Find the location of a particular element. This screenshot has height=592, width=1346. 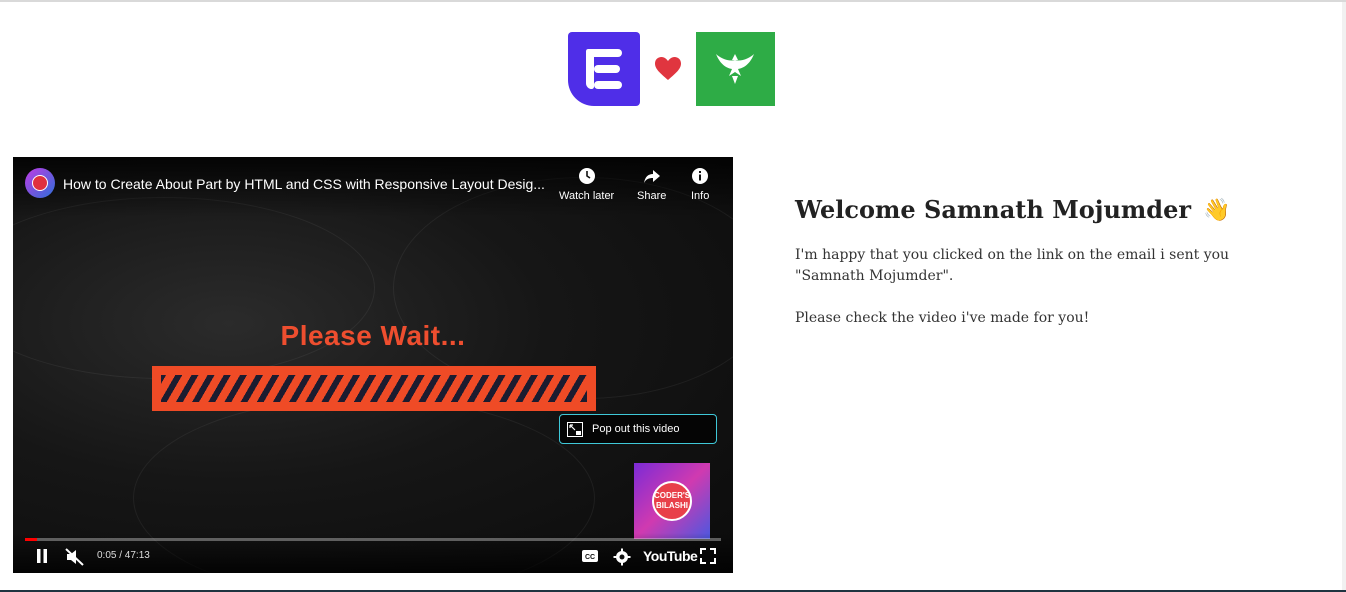

info-icon is located at coordinates (700, 176).